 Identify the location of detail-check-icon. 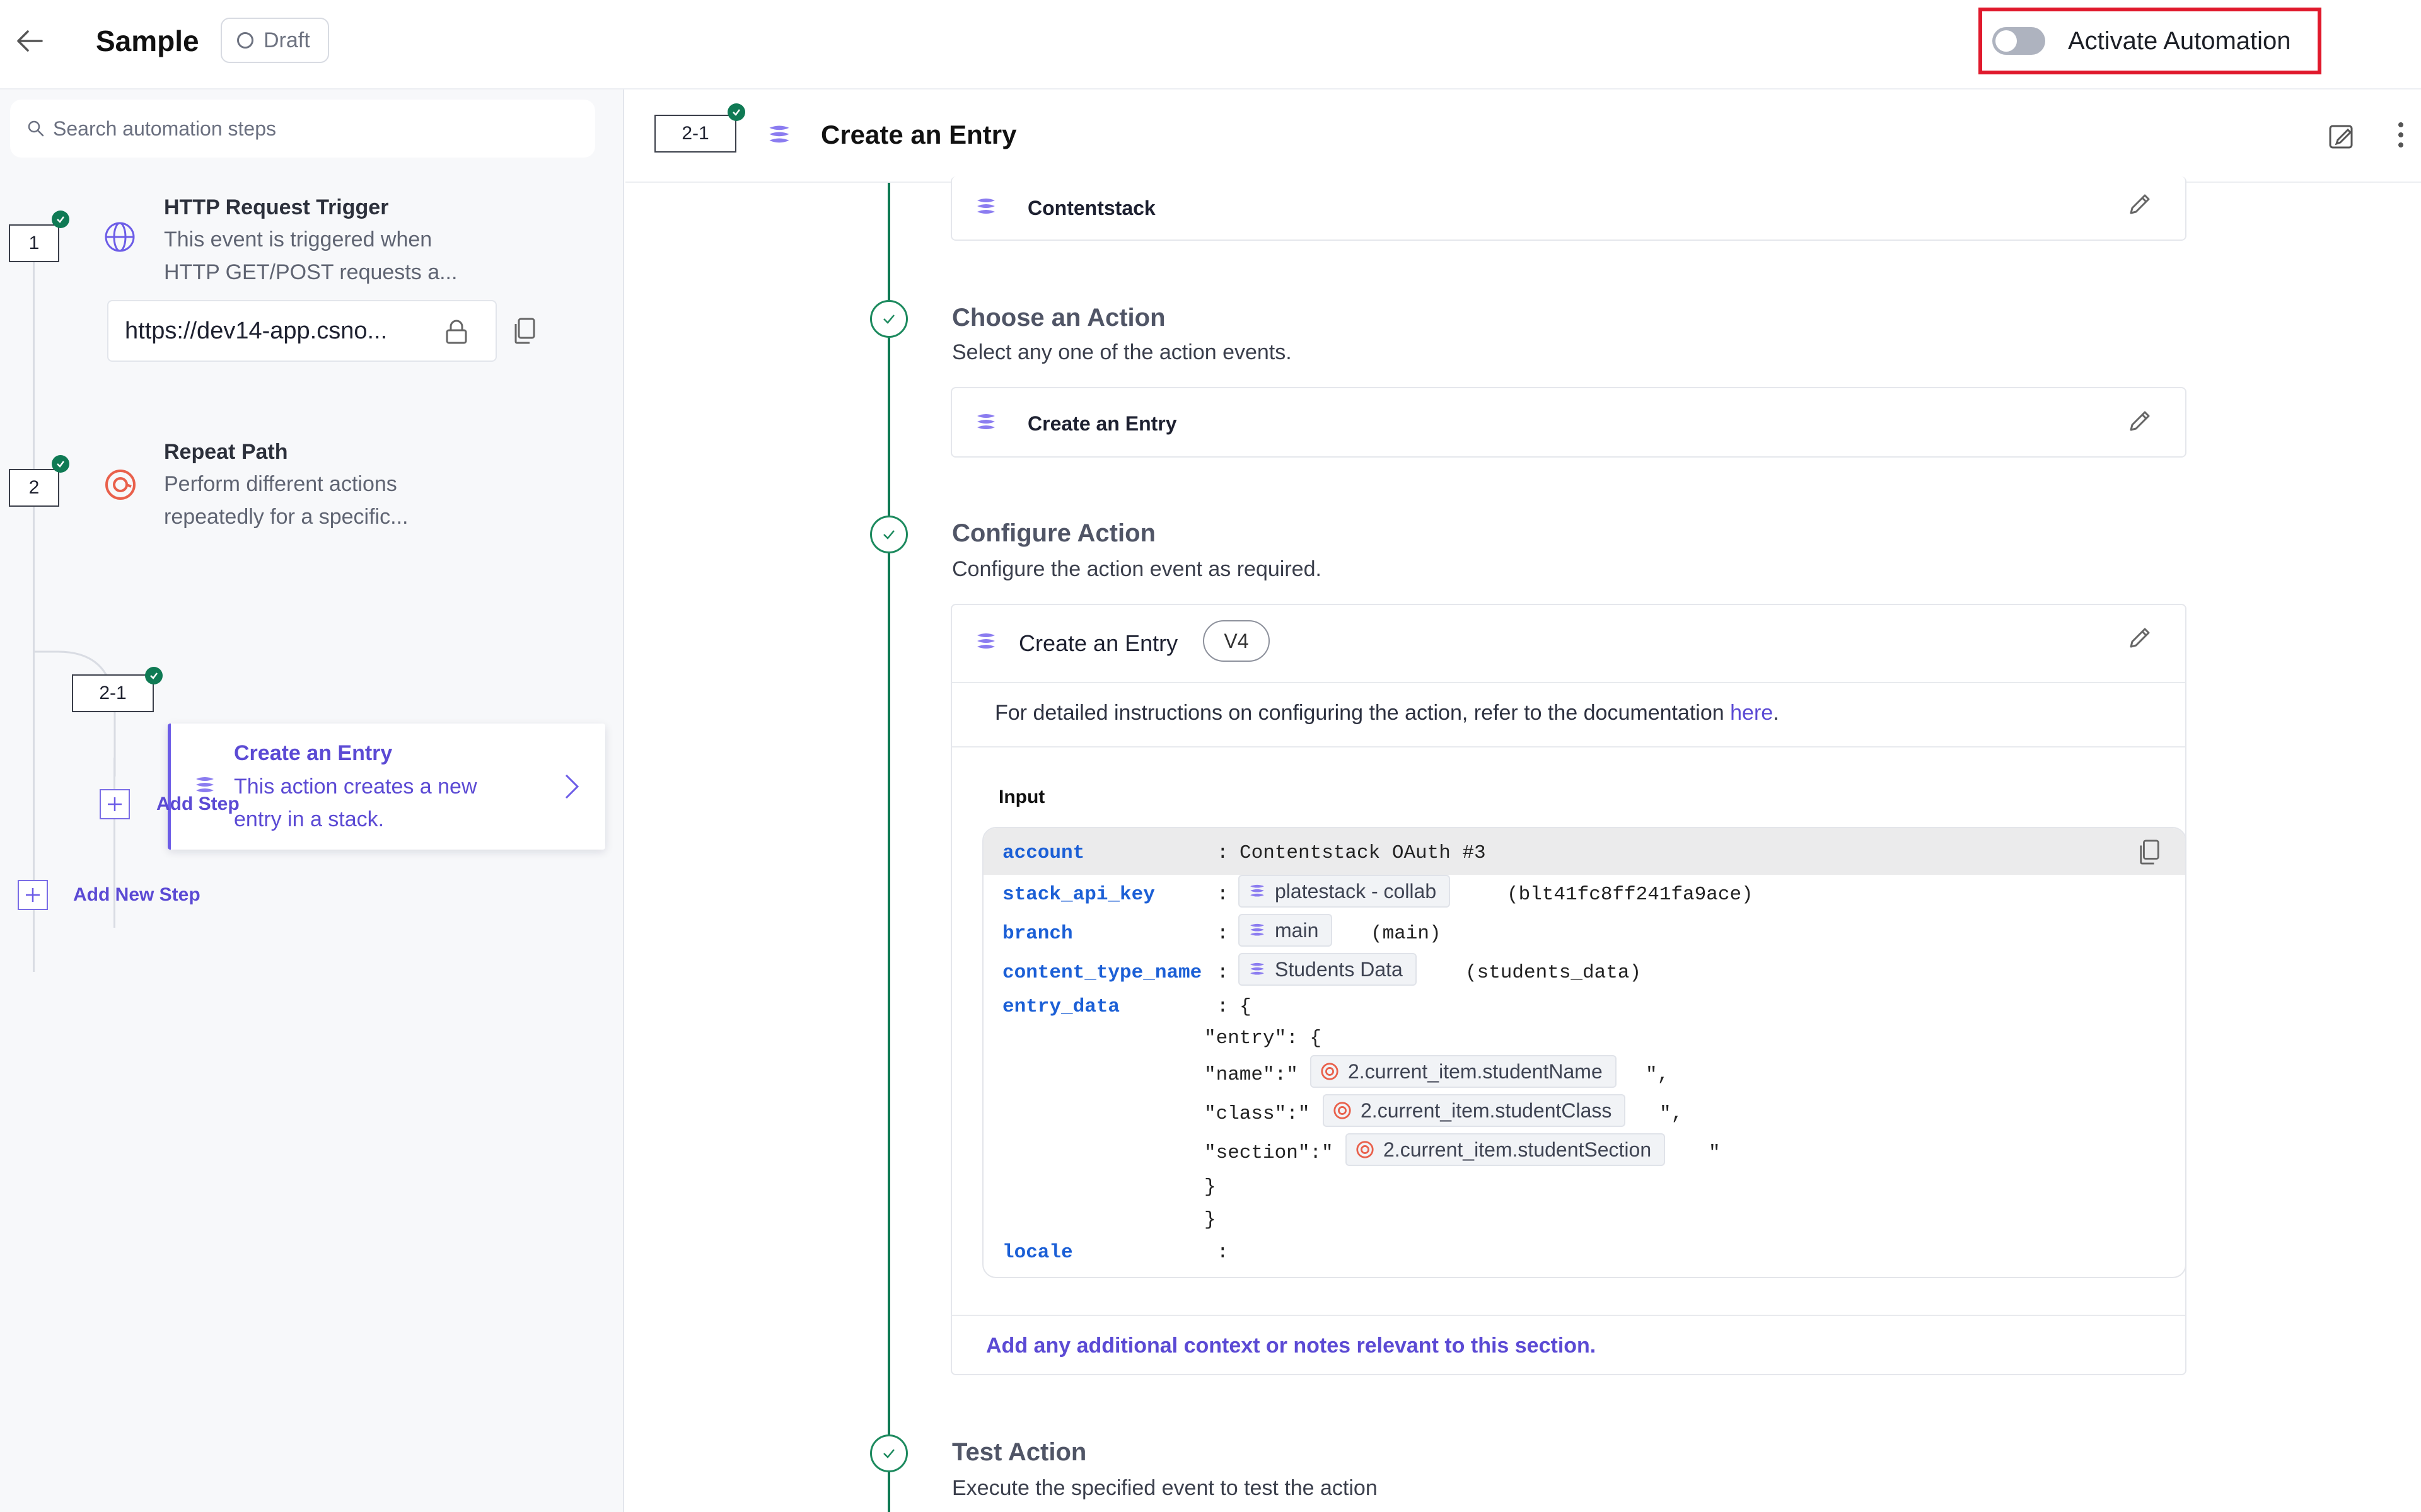
(736, 112).